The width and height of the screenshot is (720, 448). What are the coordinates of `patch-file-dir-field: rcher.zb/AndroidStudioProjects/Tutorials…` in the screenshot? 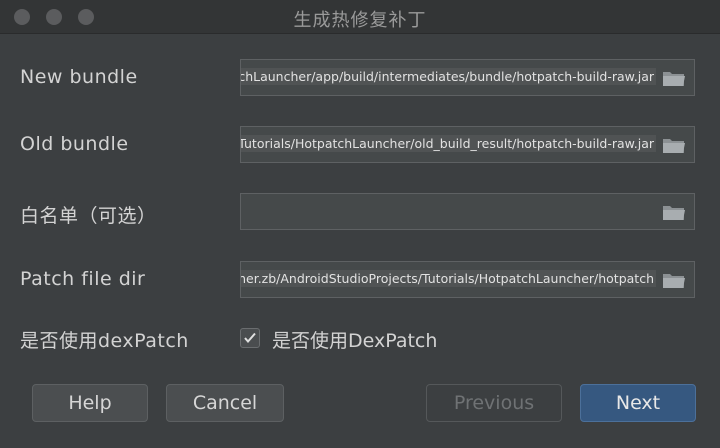 It's located at (467, 279).